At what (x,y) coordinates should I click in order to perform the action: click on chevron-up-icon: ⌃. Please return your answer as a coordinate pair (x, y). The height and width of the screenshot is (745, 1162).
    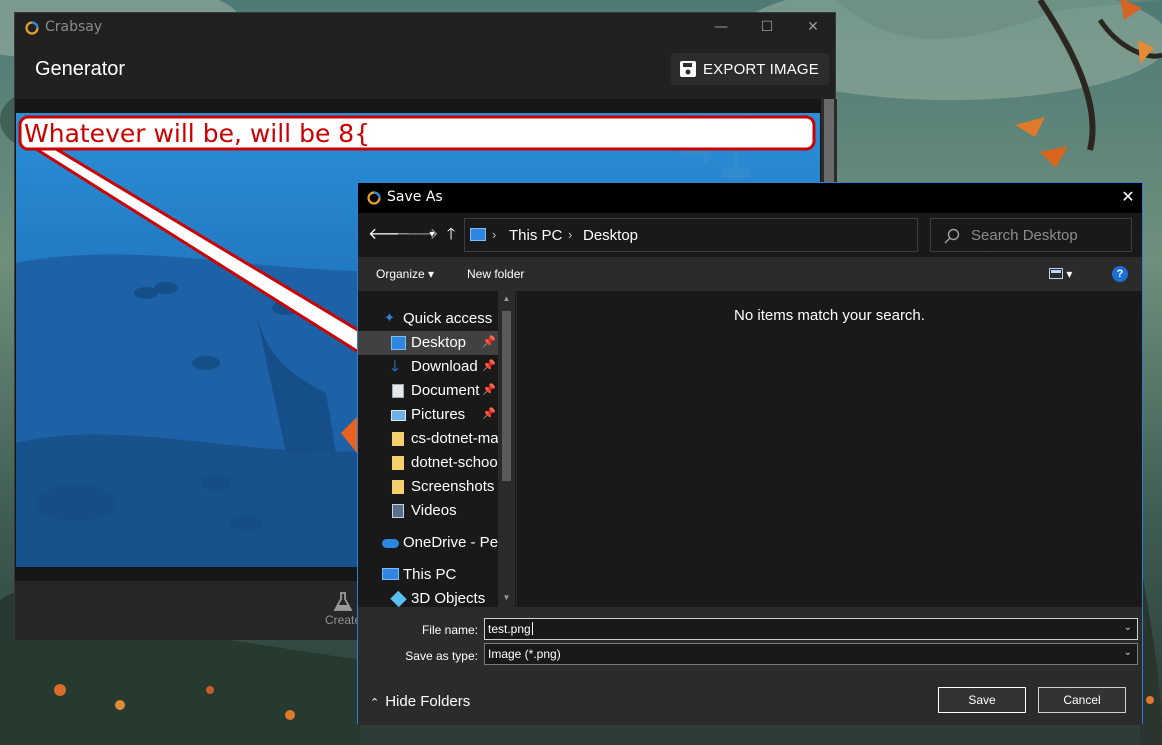
    Looking at the image, I should click on (375, 703).